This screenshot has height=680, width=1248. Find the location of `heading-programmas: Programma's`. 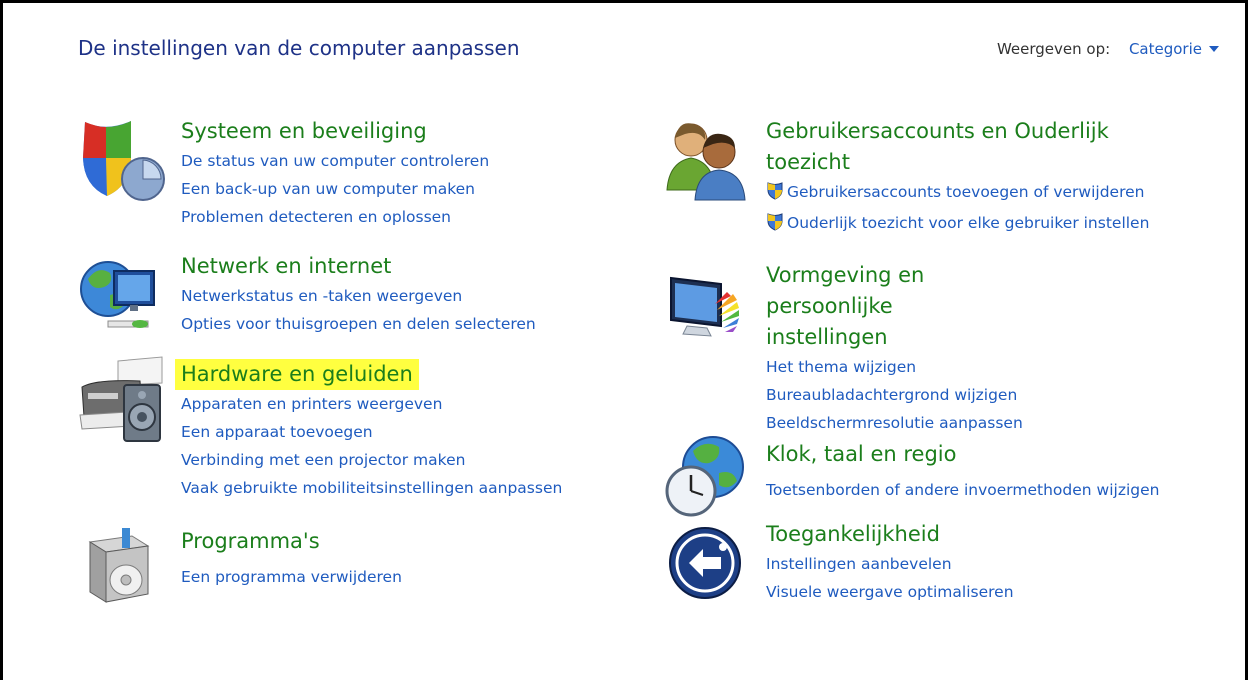

heading-programmas: Programma's is located at coordinates (250, 541).